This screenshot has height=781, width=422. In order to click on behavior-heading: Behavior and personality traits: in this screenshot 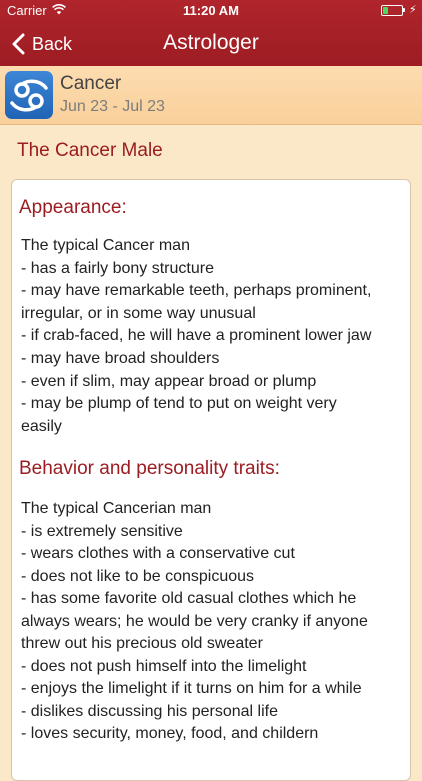, I will do `click(149, 468)`.